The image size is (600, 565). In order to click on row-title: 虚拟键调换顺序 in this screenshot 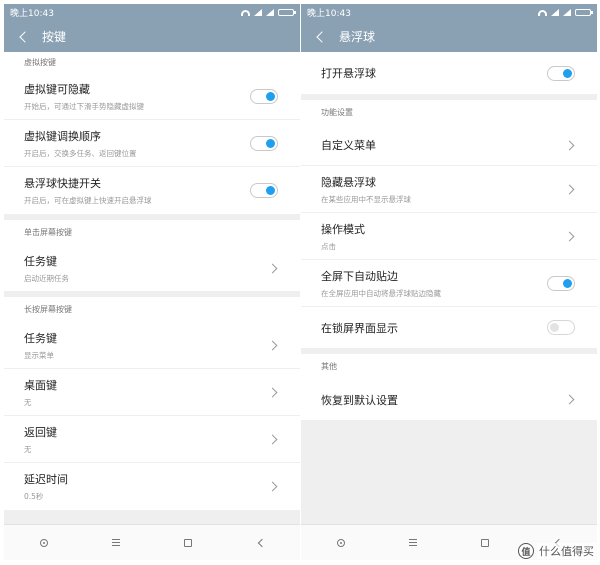, I will do `click(62, 136)`.